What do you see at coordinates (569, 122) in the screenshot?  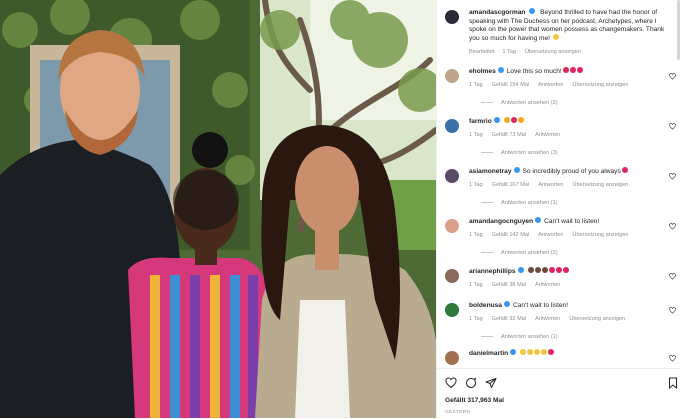 I see `comment-row: farmrio` at bounding box center [569, 122].